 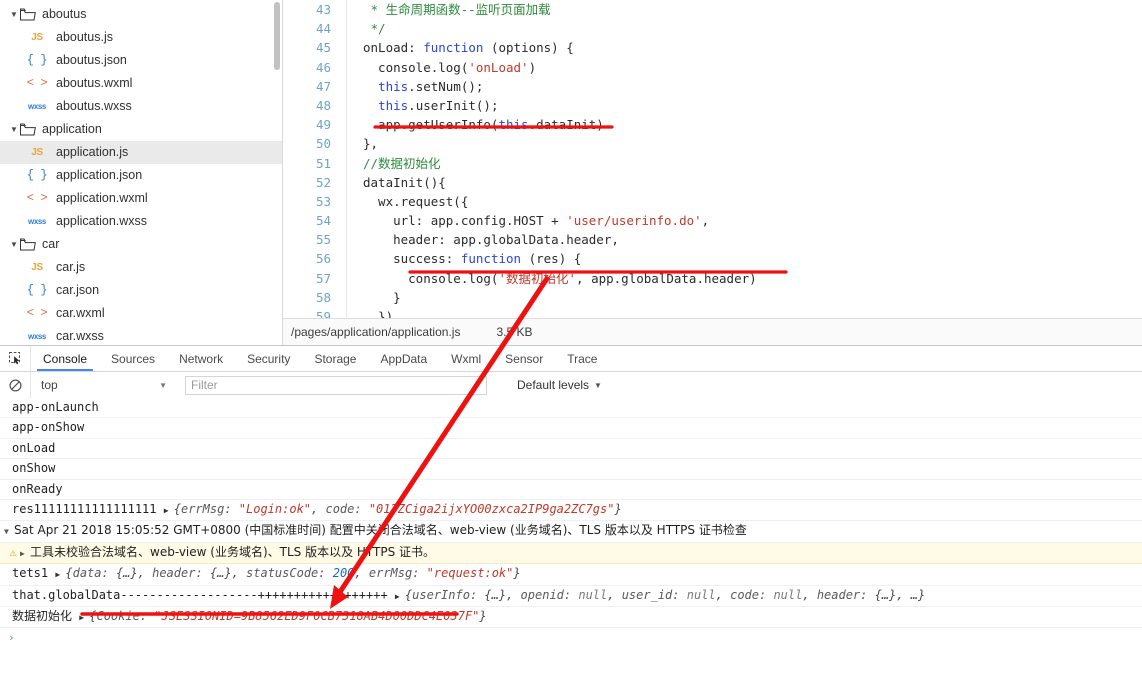 What do you see at coordinates (712, 10) in the screenshot?
I see `code-line: 43 * 生命周期函数--监听页面加载` at bounding box center [712, 10].